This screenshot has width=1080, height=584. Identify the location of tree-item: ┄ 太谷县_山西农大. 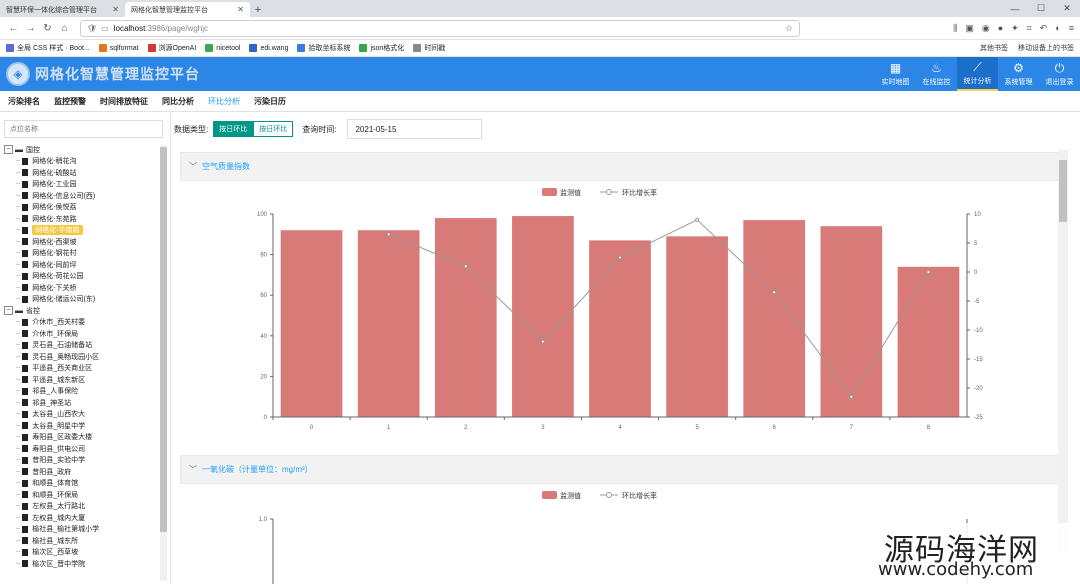
(81, 415).